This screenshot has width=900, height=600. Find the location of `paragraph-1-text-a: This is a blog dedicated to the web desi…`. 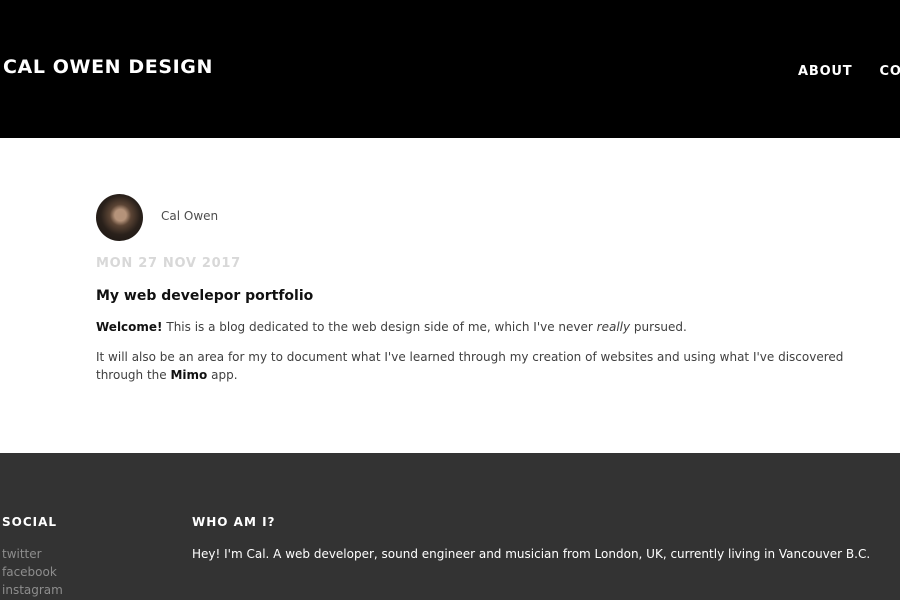

paragraph-1-text-a: This is a blog dedicated to the web desi… is located at coordinates (379, 327).